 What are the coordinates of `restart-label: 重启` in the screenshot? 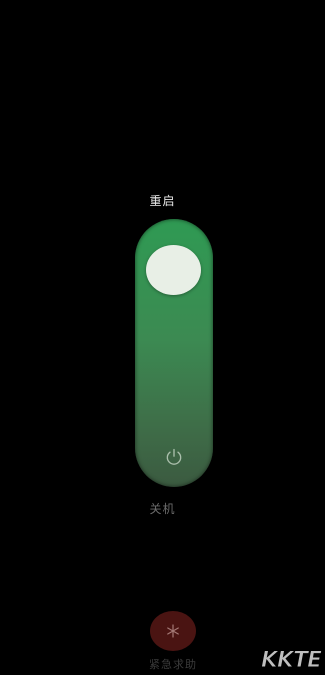 It's located at (162, 201).